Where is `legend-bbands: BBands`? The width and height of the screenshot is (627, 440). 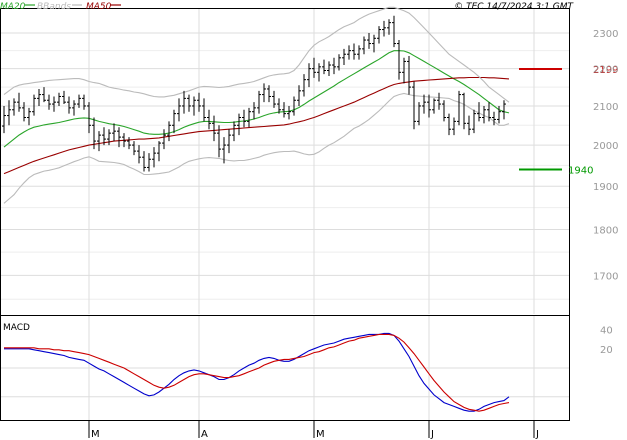 legend-bbands: BBands is located at coordinates (54, 7).